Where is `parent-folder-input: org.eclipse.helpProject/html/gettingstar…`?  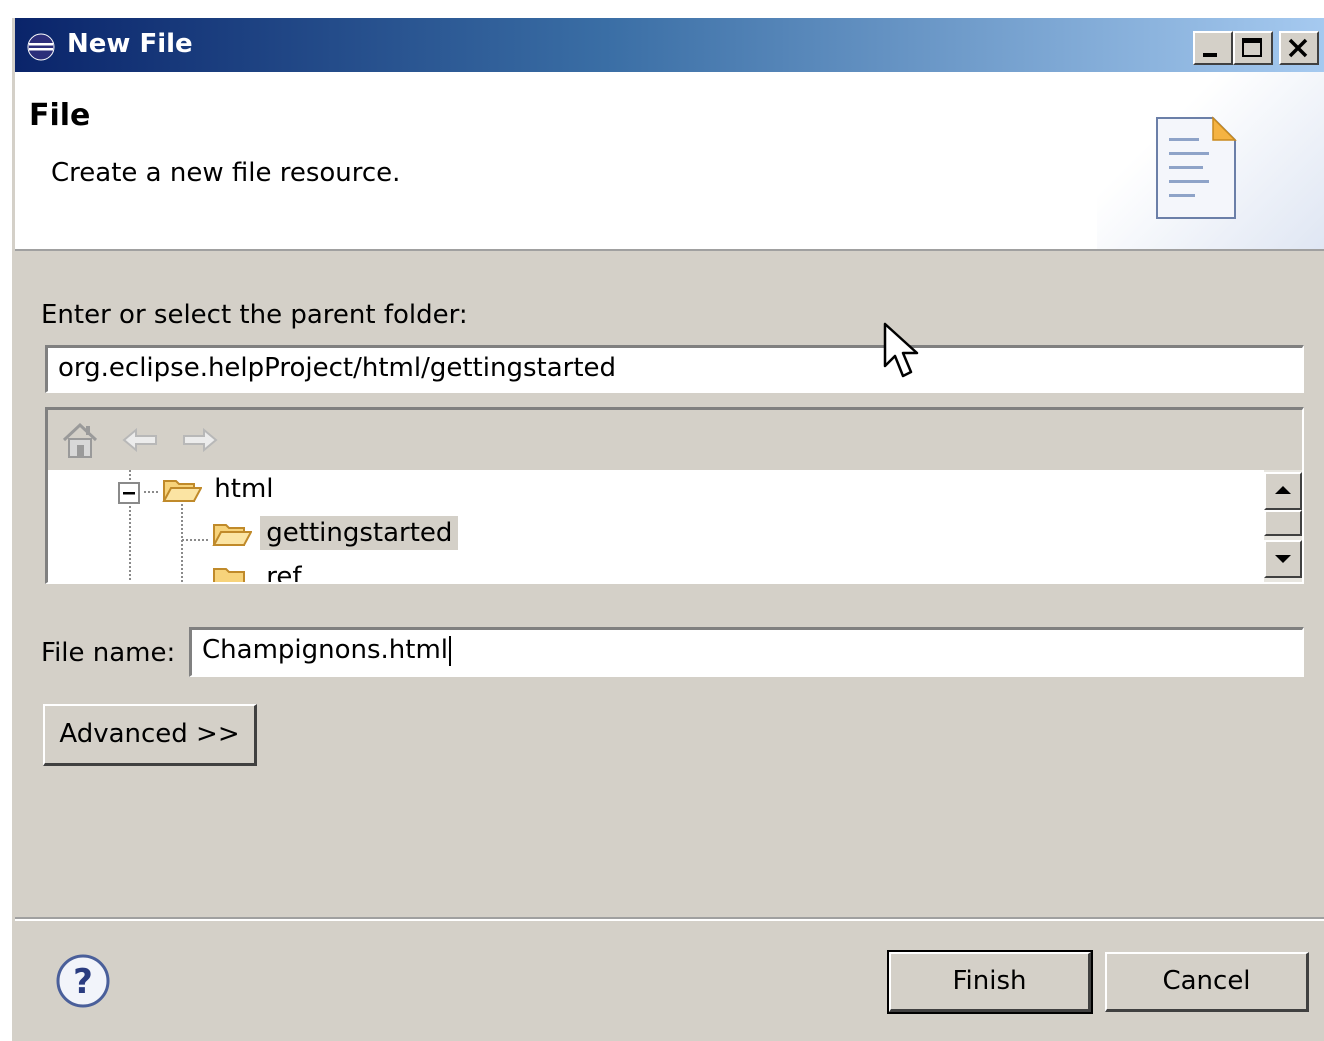
parent-folder-input: org.eclipse.helpProject/html/gettingstar… is located at coordinates (674, 369).